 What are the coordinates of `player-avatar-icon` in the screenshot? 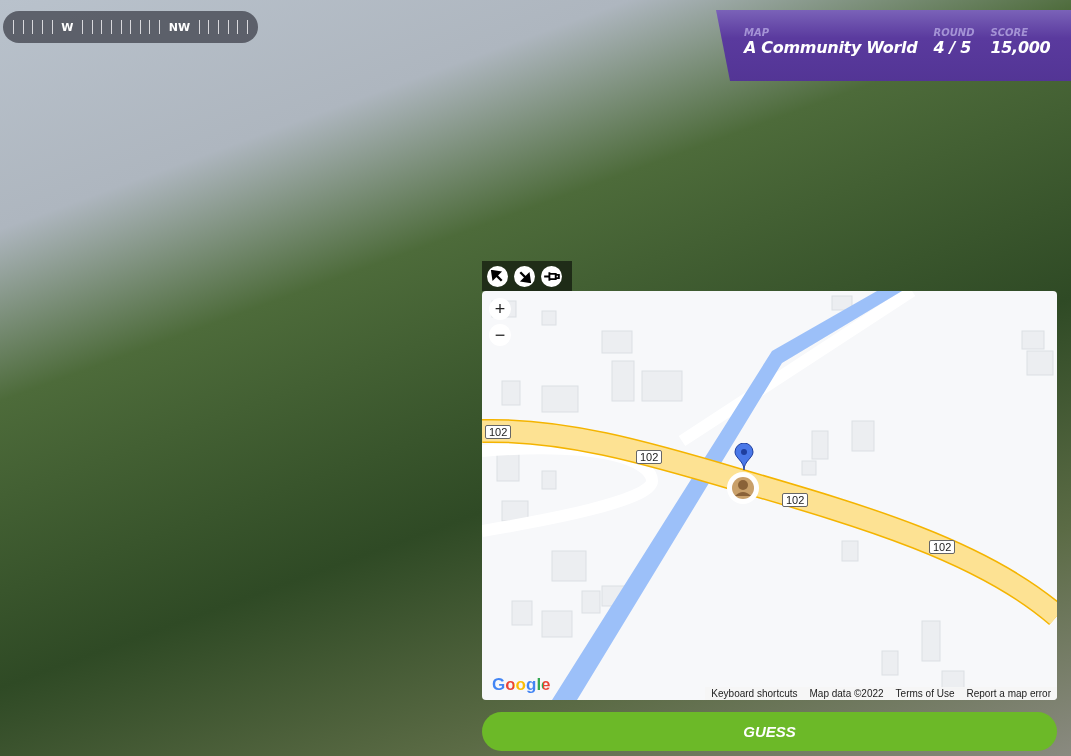 It's located at (743, 488).